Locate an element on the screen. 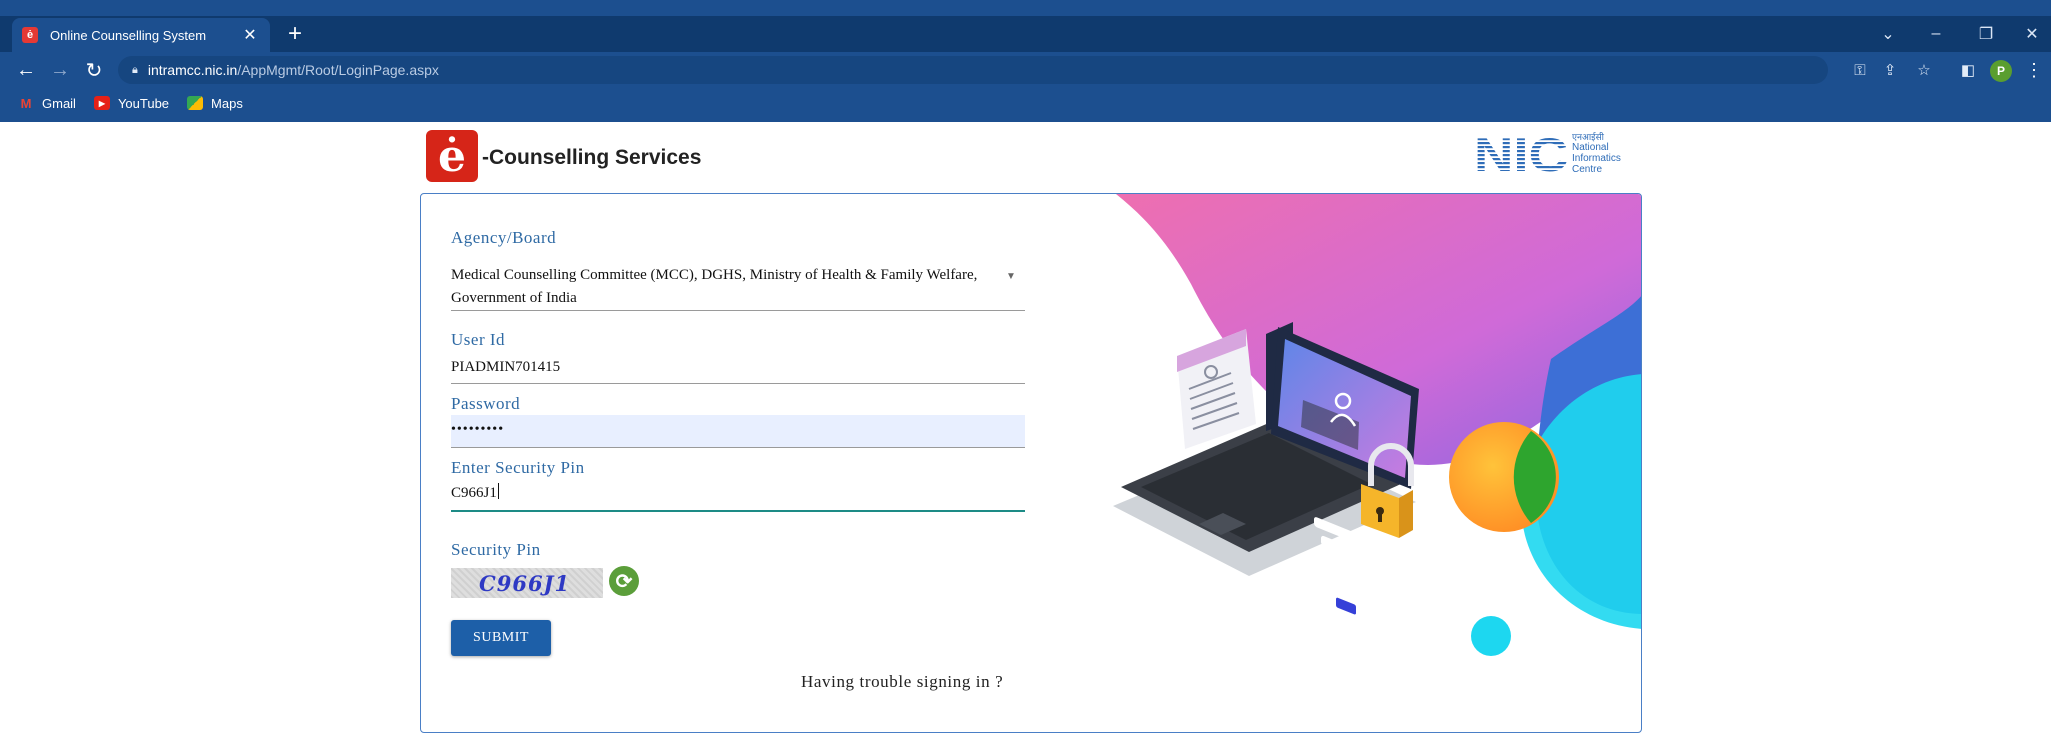  userid-label: User Id is located at coordinates (478, 339).